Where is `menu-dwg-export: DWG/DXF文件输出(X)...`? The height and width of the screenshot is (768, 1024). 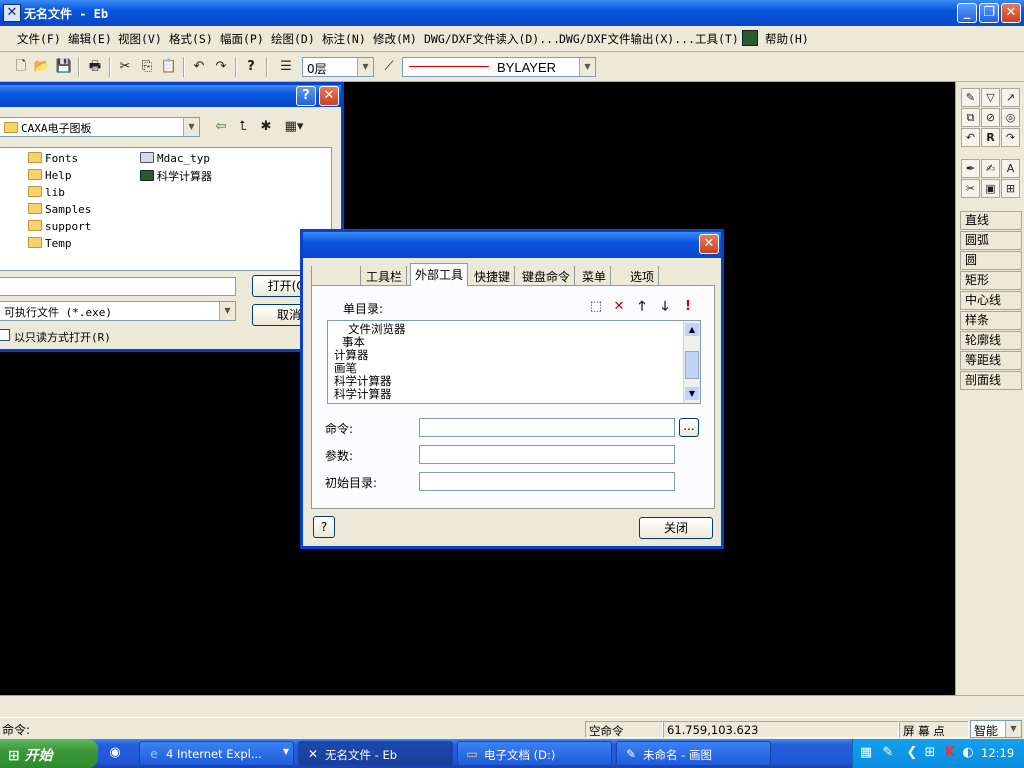
menu-dwg-export: DWG/DXF文件输出(X)... is located at coordinates (627, 39).